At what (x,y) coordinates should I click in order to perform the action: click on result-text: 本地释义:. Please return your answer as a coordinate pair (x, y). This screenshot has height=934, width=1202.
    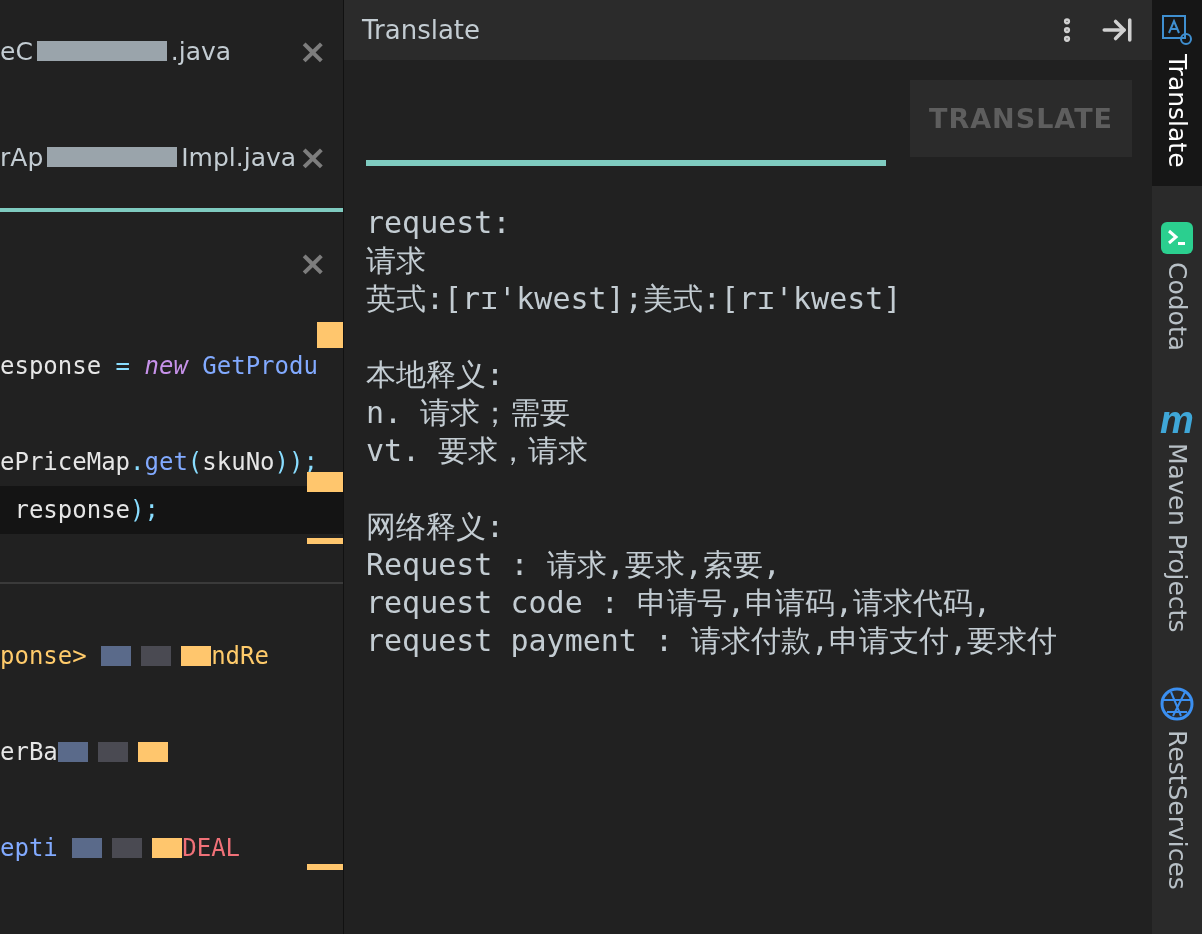
    Looking at the image, I should click on (436, 375).